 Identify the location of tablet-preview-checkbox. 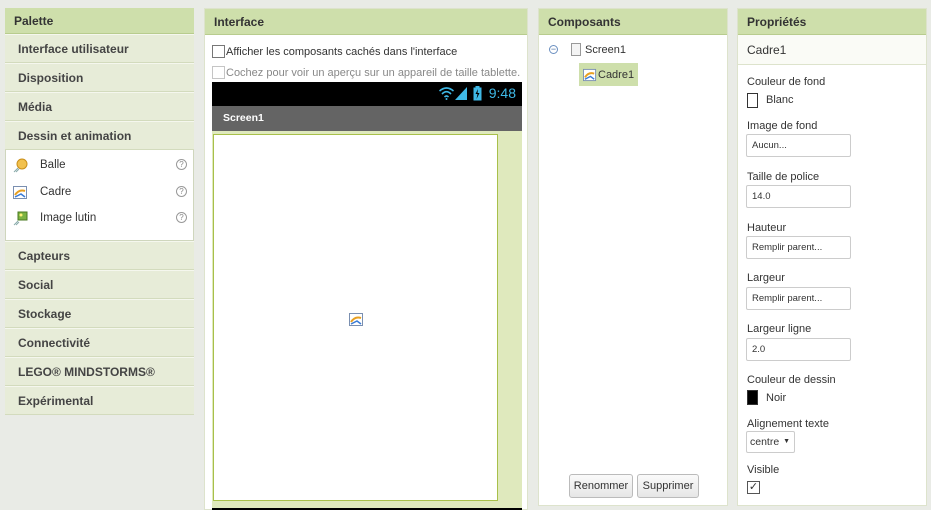
(218, 72).